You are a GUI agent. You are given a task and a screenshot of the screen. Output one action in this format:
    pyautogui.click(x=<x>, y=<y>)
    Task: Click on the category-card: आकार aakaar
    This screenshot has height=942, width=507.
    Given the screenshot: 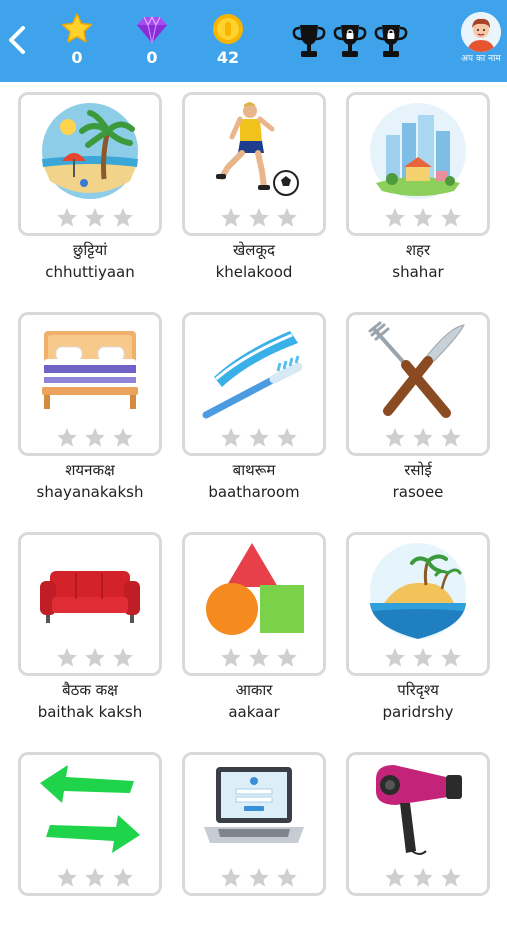 What is the action you would take?
    pyautogui.click(x=262, y=622)
    